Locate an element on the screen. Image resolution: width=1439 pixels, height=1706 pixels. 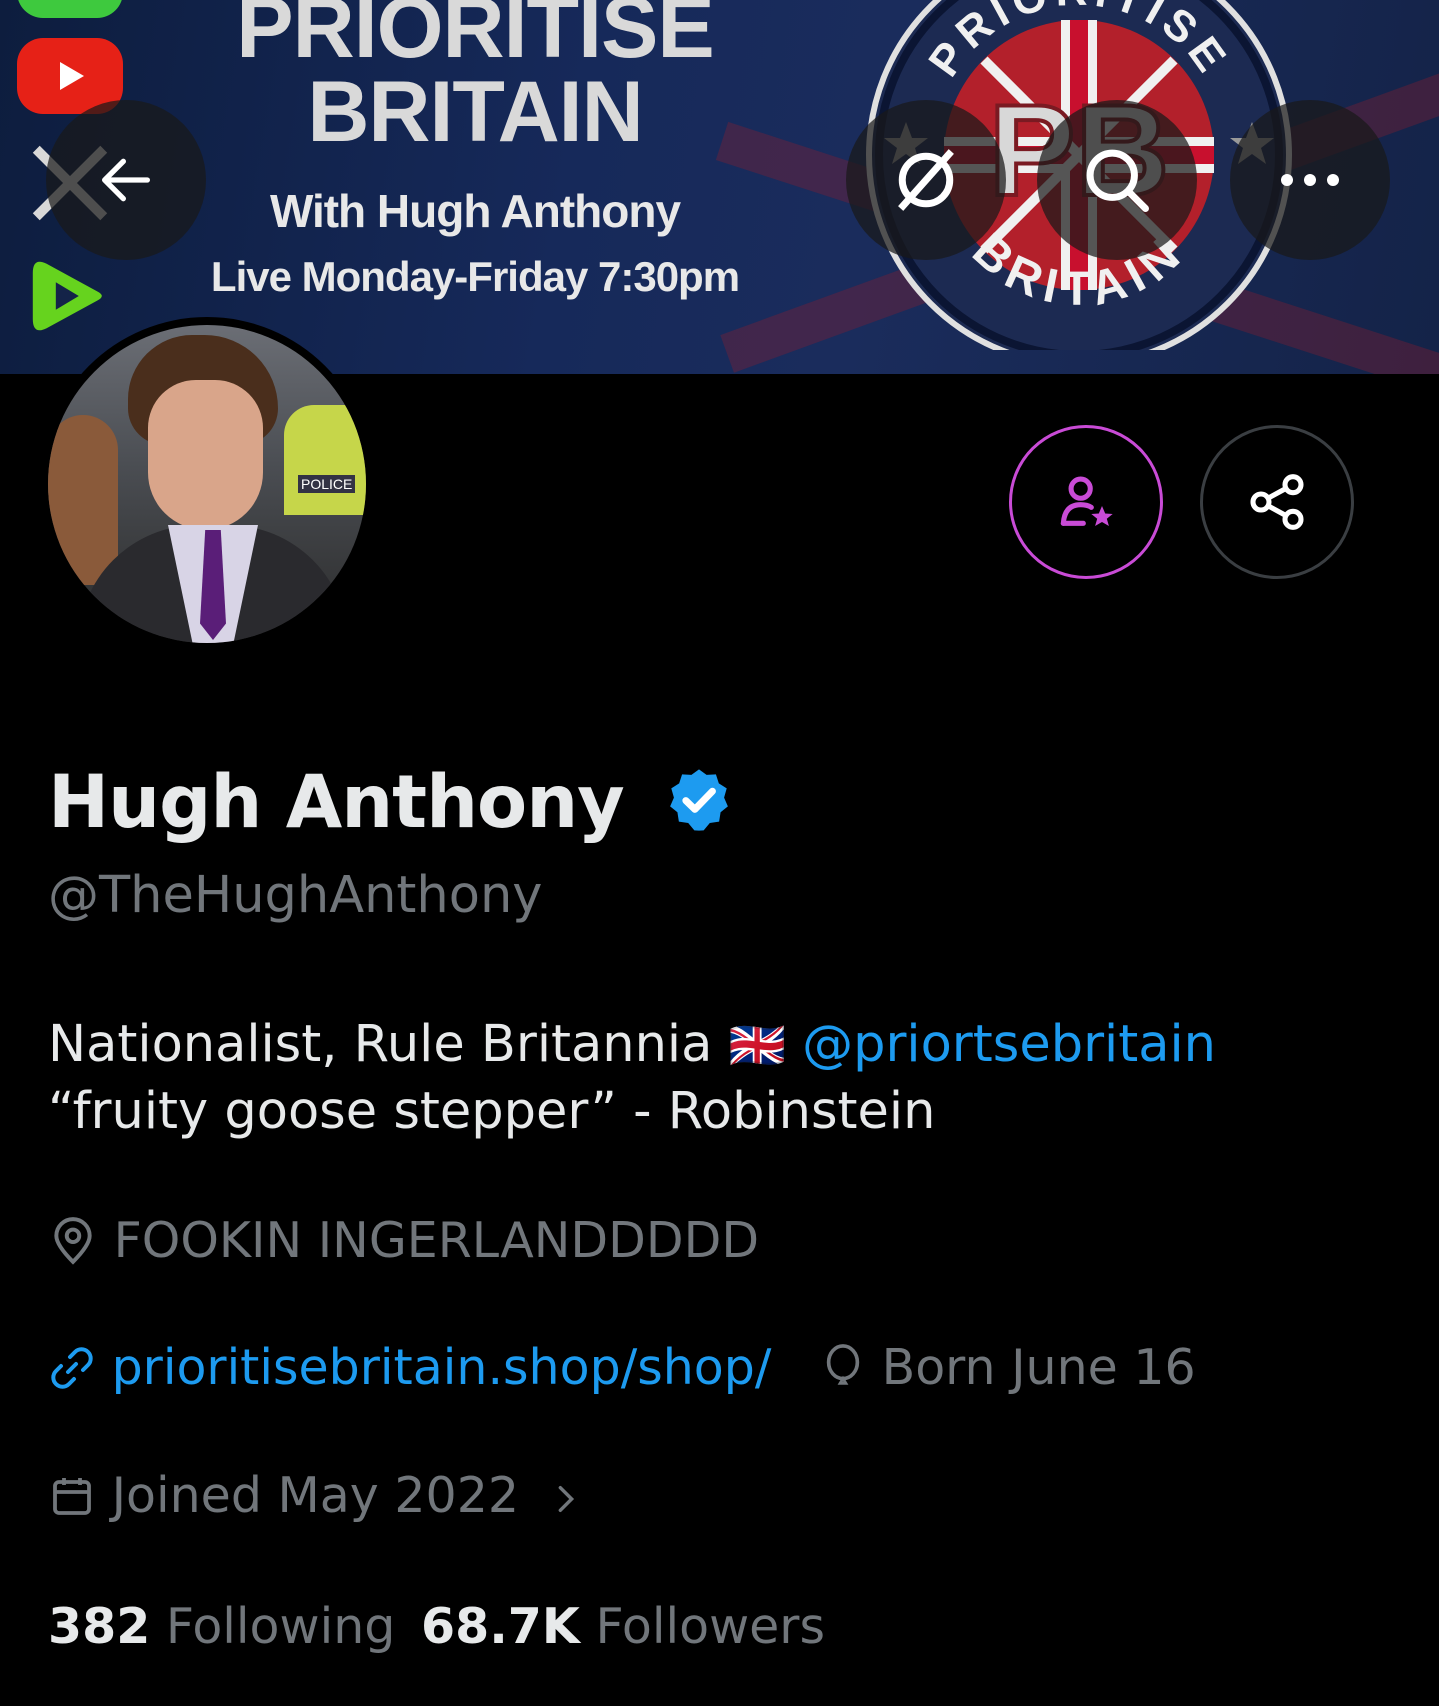
avatar-face is located at coordinates (205, 455).